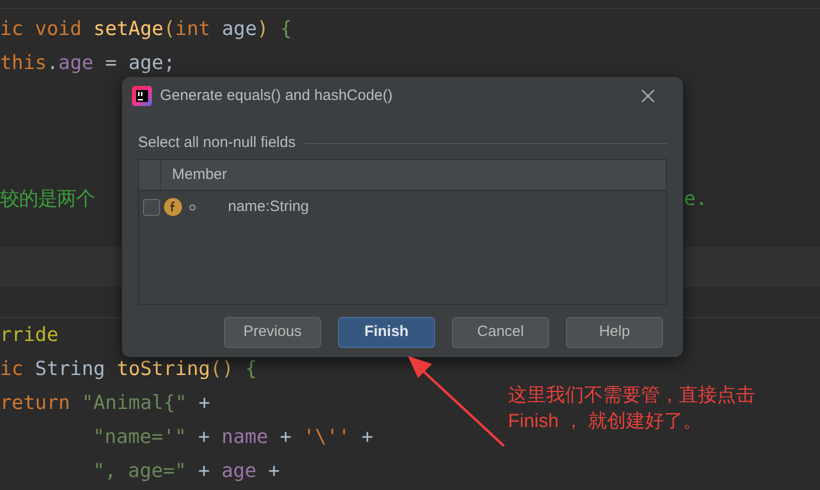  What do you see at coordinates (500, 332) in the screenshot?
I see `dialog-button: Cancel` at bounding box center [500, 332].